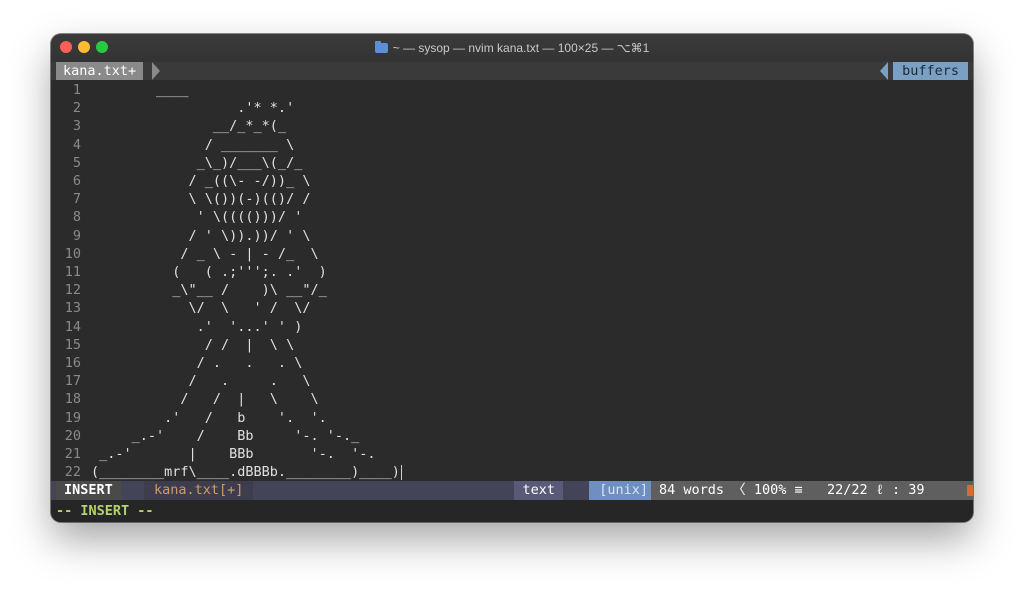  What do you see at coordinates (512, 418) in the screenshot?
I see `editor-line: 19 .' / b '. '.` at bounding box center [512, 418].